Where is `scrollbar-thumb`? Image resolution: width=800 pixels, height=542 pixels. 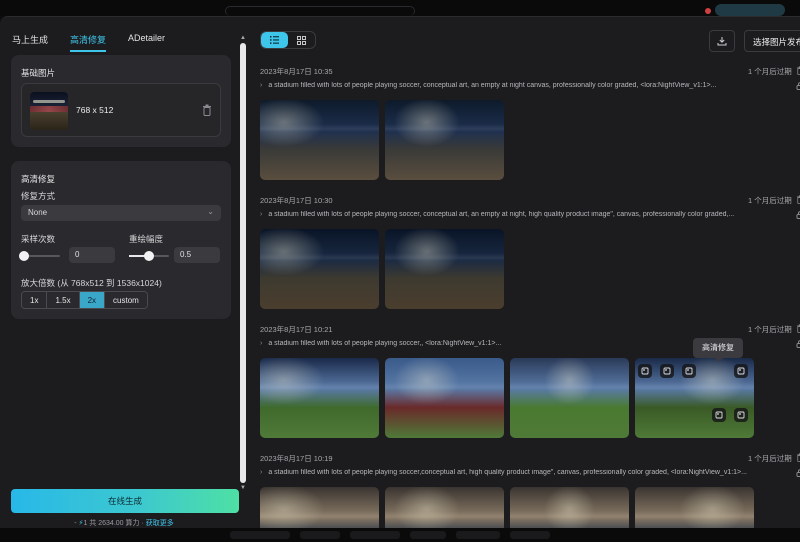 scrollbar-thumb is located at coordinates (243, 263).